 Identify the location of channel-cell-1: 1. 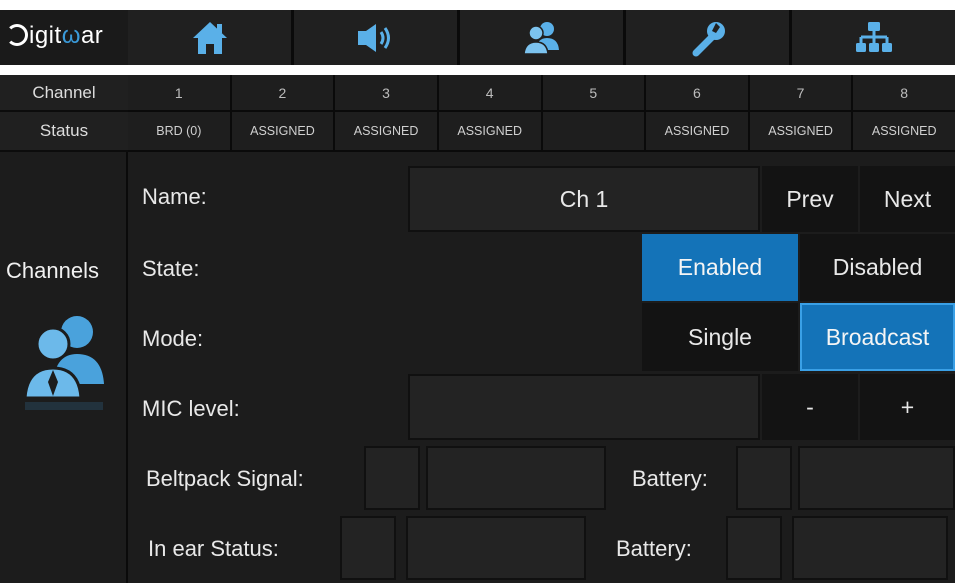
(180, 93).